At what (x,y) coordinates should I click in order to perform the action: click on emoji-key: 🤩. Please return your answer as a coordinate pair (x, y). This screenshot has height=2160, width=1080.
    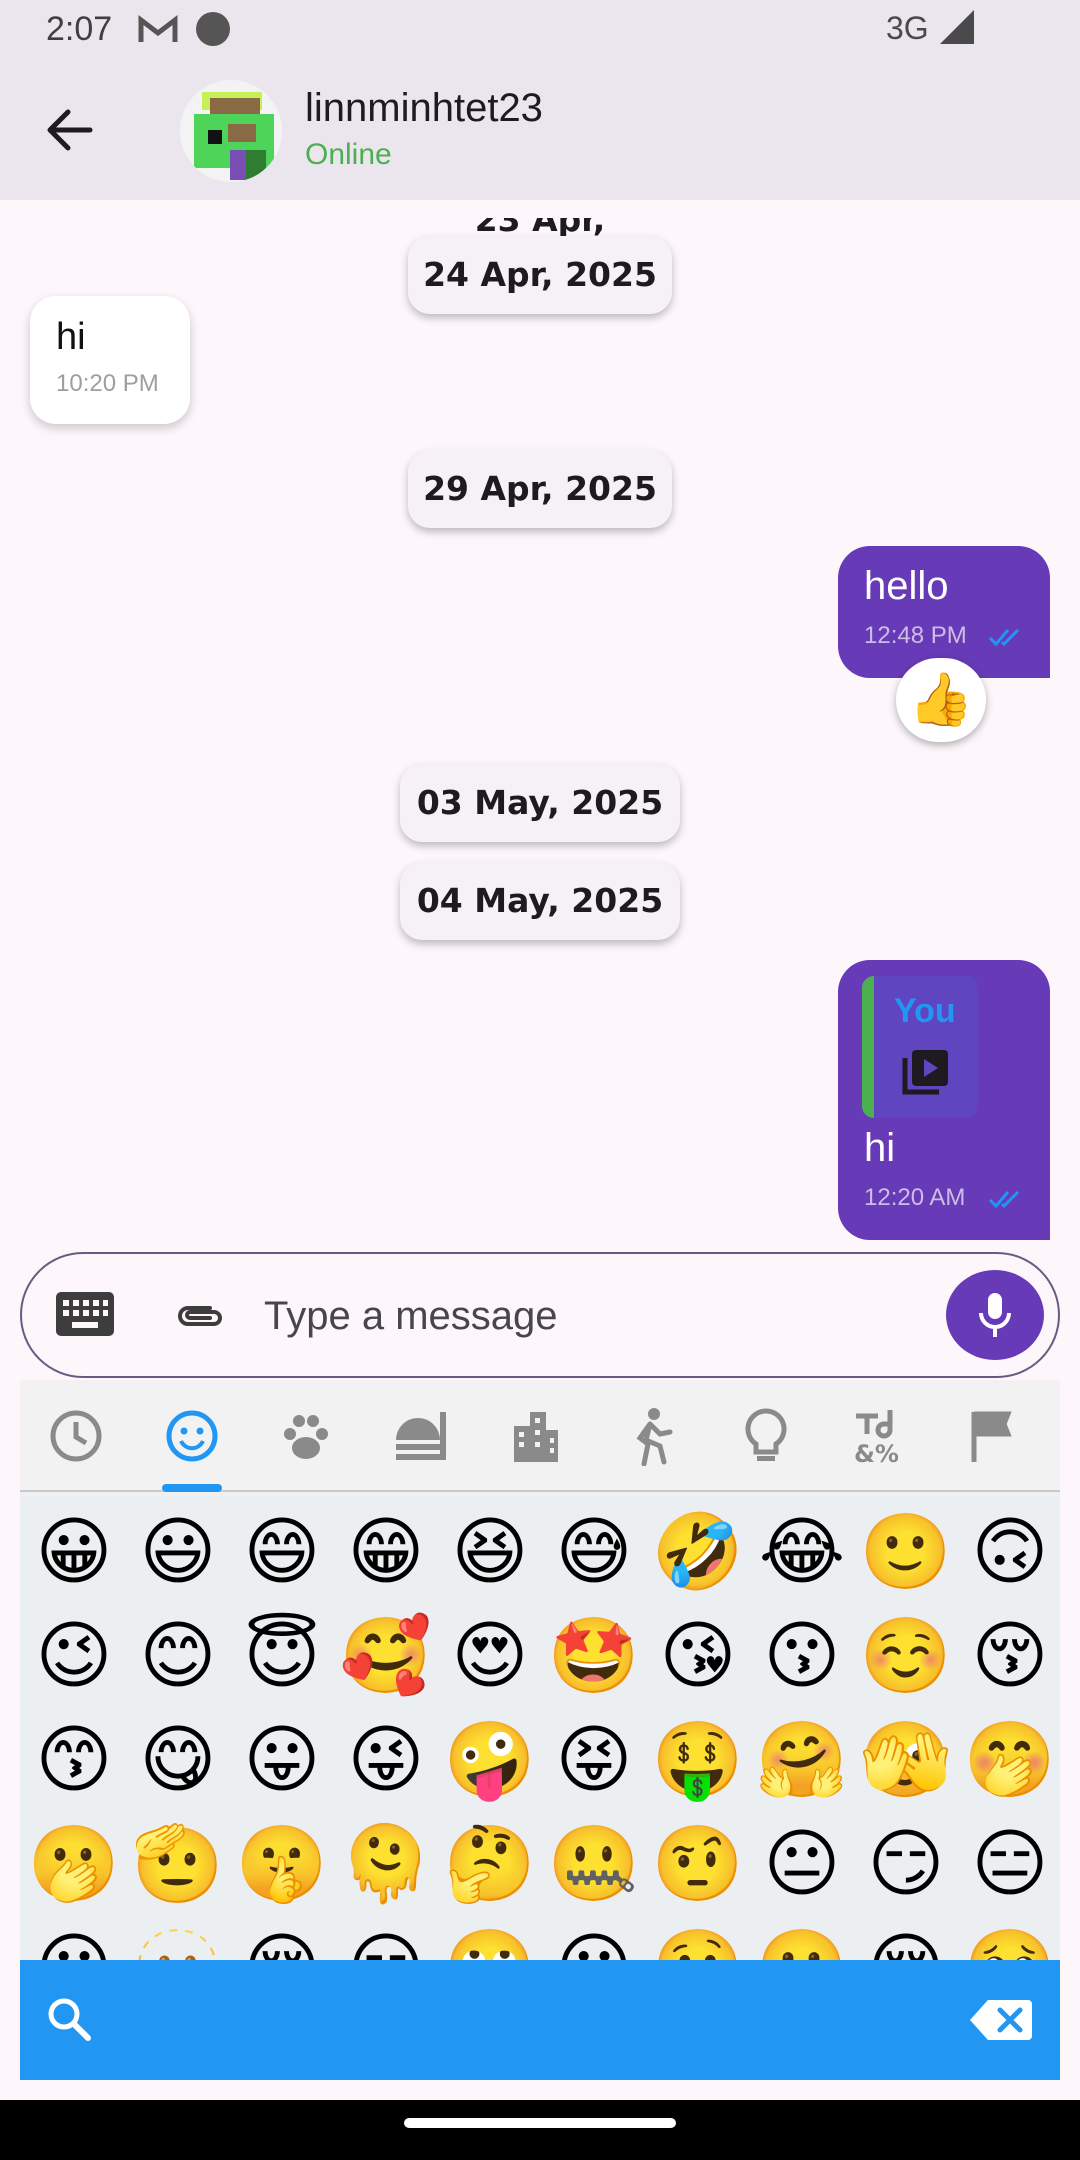
    Looking at the image, I should click on (594, 1656).